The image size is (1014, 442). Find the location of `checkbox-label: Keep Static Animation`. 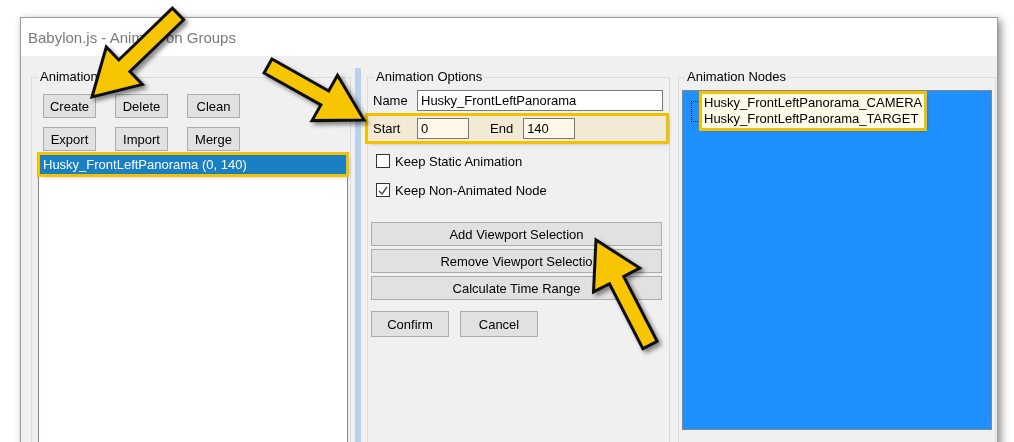

checkbox-label: Keep Static Animation is located at coordinates (459, 161).